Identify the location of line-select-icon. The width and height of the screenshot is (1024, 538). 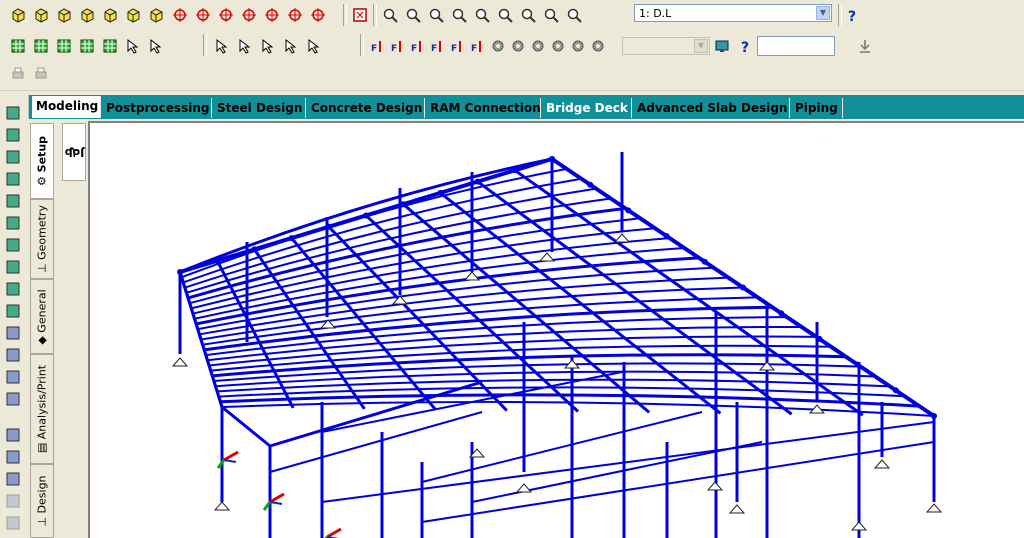
(13, 245).